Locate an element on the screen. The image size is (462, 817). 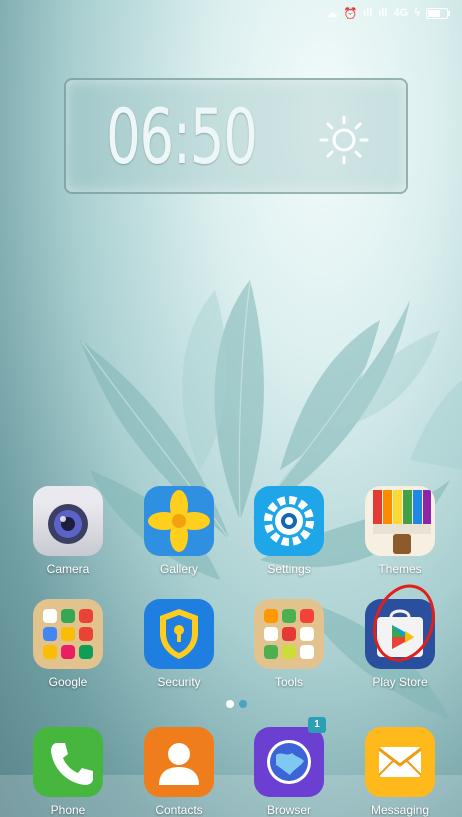
status-bar: ☁ ⏰ ıll ıll 4G ϟ is located at coordinates (231, 13).